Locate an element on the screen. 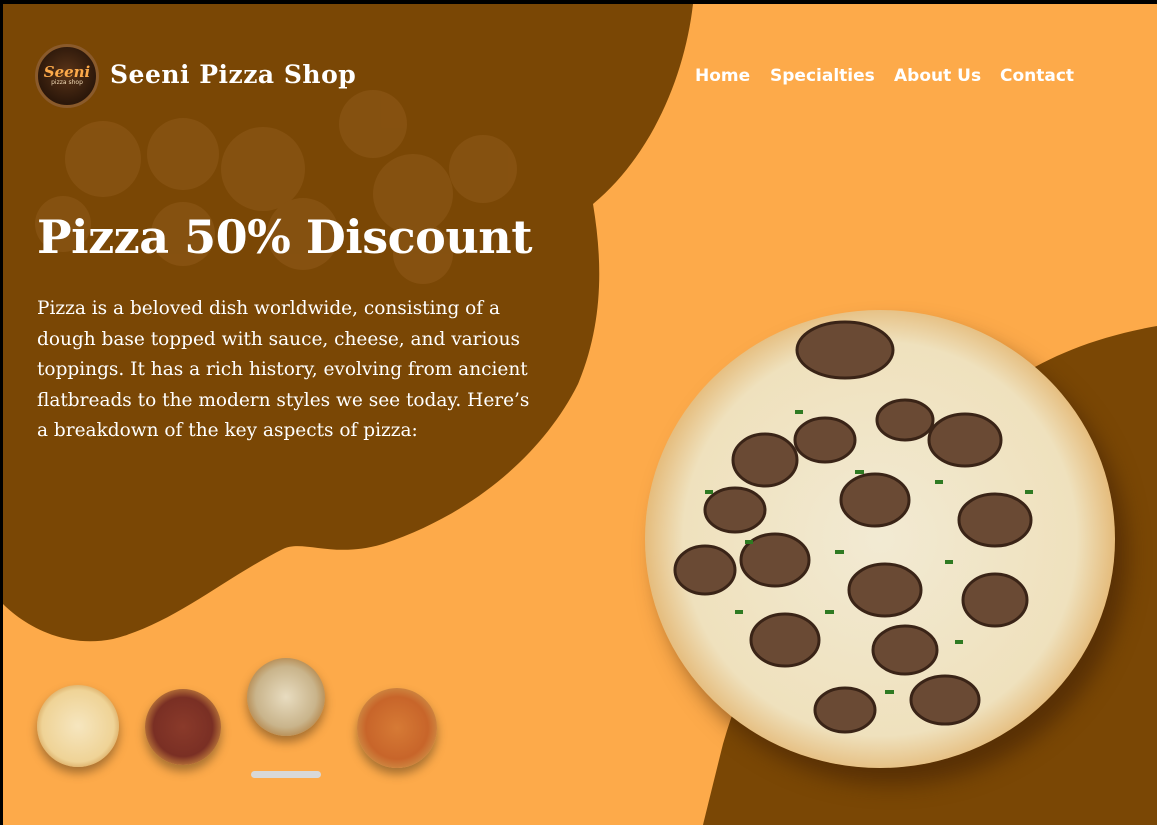 Image resolution: width=1157 pixels, height=825 pixels. nav-contact: Contact is located at coordinates (1037, 76).